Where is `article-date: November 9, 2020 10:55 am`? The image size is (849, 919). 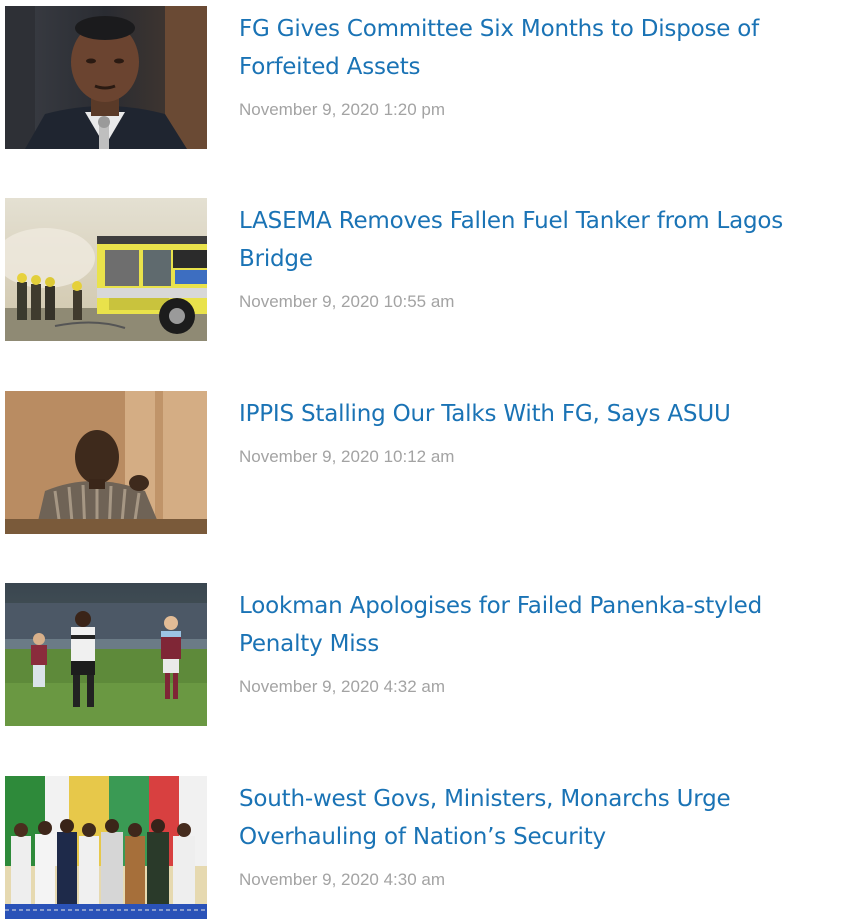
article-date: November 9, 2020 10:55 am is located at coordinates (347, 301).